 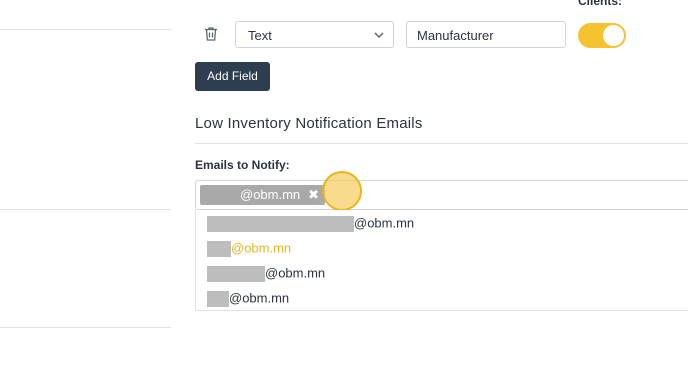 What do you see at coordinates (613, 35) in the screenshot?
I see `toggle-knob` at bounding box center [613, 35].